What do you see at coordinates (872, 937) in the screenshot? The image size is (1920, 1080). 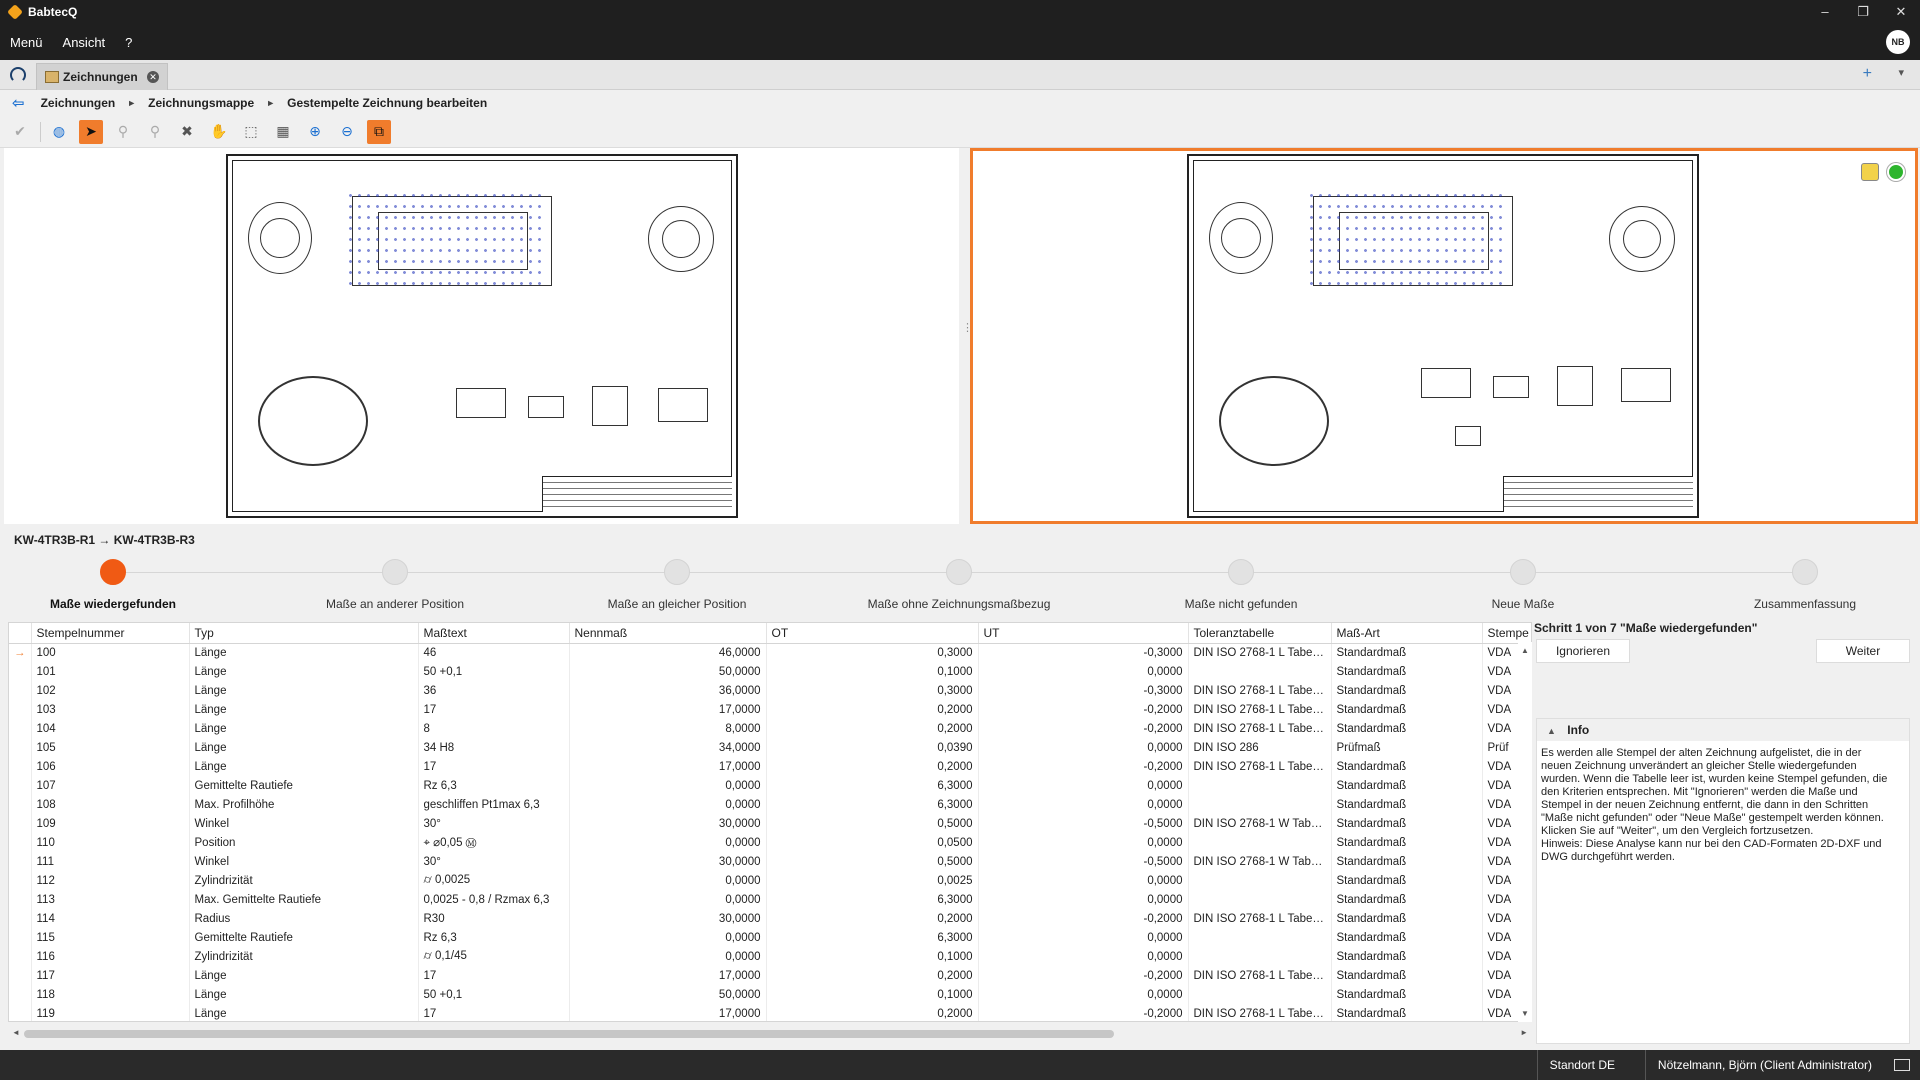 I see `table-cell: 6,3000` at bounding box center [872, 937].